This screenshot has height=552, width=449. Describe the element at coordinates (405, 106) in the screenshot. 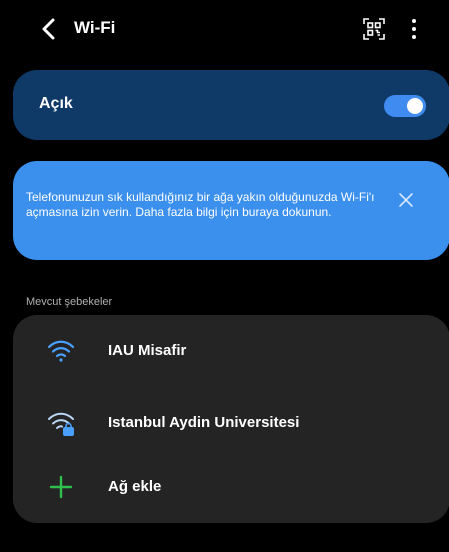

I see `wifi-toggle-switch` at that location.